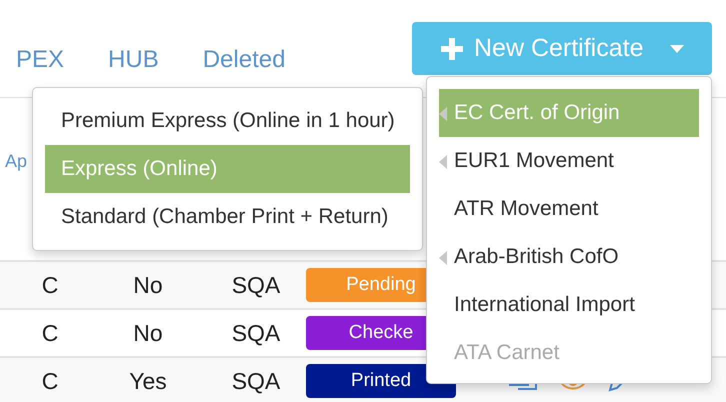 This screenshot has width=726, height=402. Describe the element at coordinates (569, 113) in the screenshot. I see `menu-item: EC Cert. of Origin` at that location.